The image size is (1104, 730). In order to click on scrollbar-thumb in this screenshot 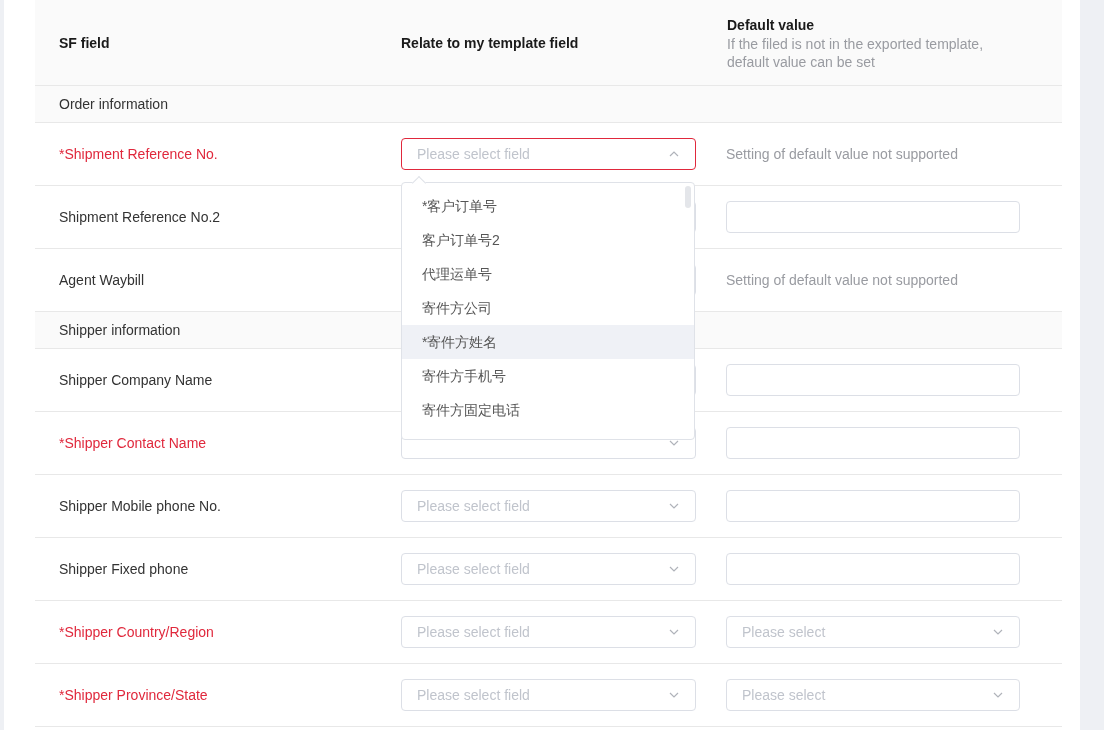, I will do `click(688, 197)`.